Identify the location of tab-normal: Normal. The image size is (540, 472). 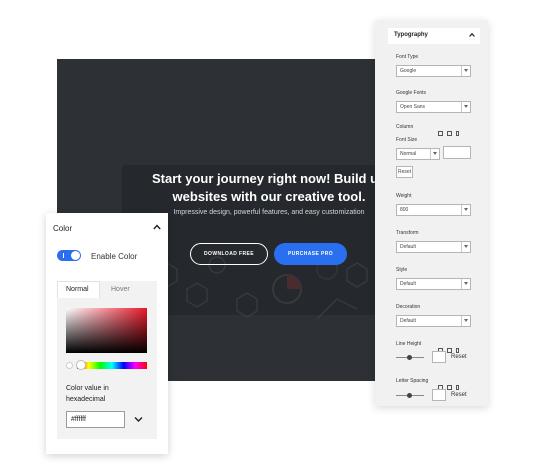
(78, 289).